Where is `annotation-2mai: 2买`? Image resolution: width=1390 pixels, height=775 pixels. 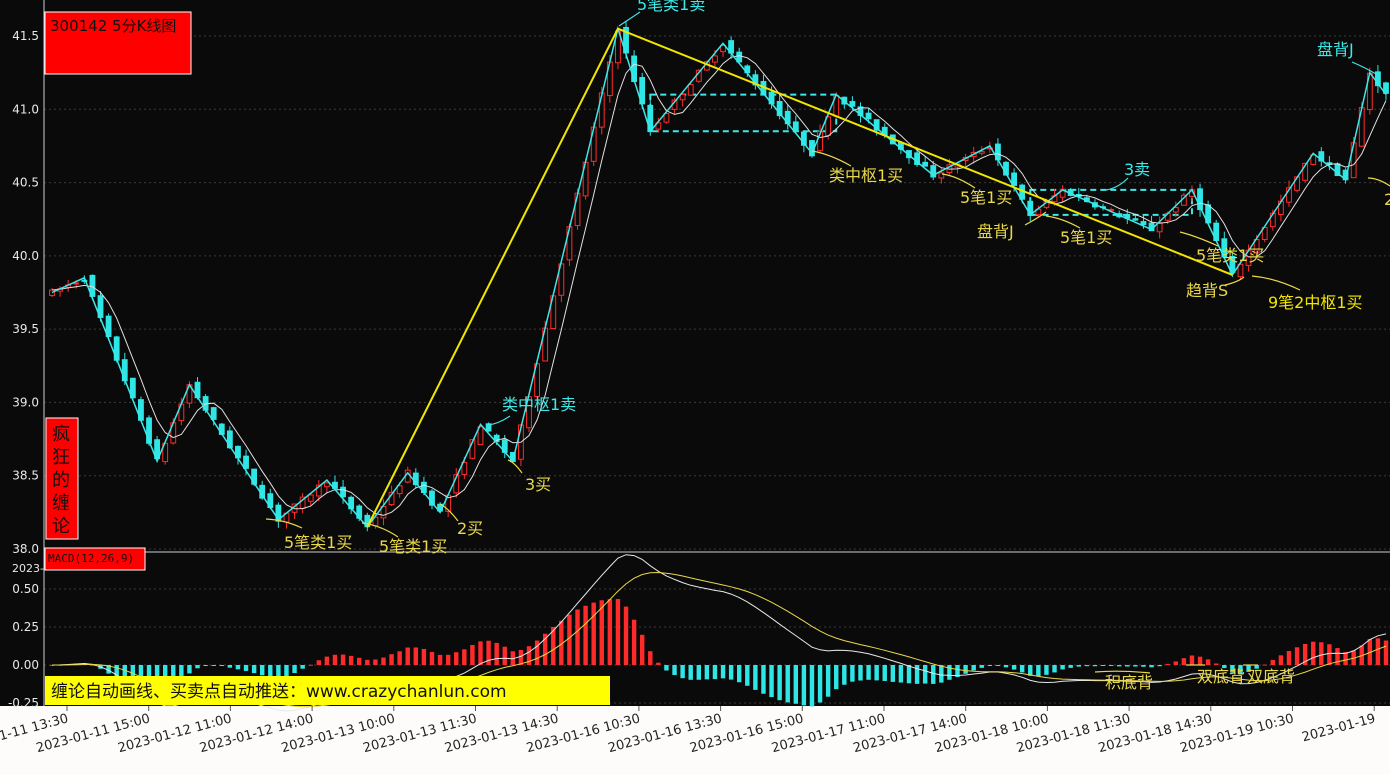 annotation-2mai: 2买 is located at coordinates (470, 528).